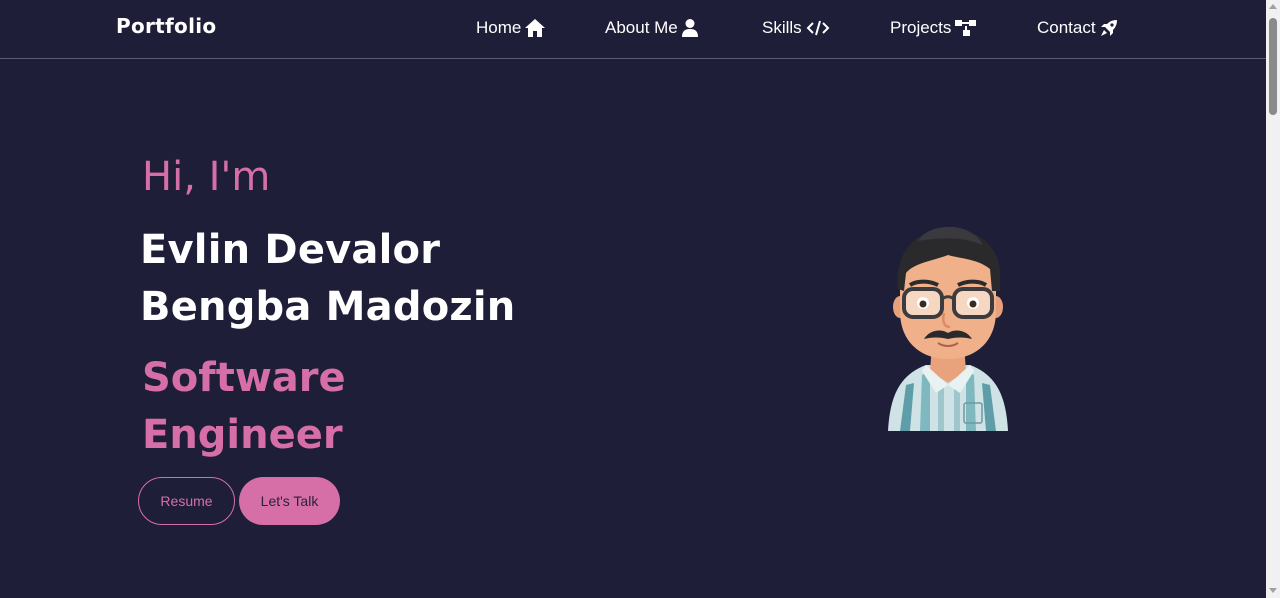  I want to click on name-line-1: Evlin Devalor, so click(290, 250).